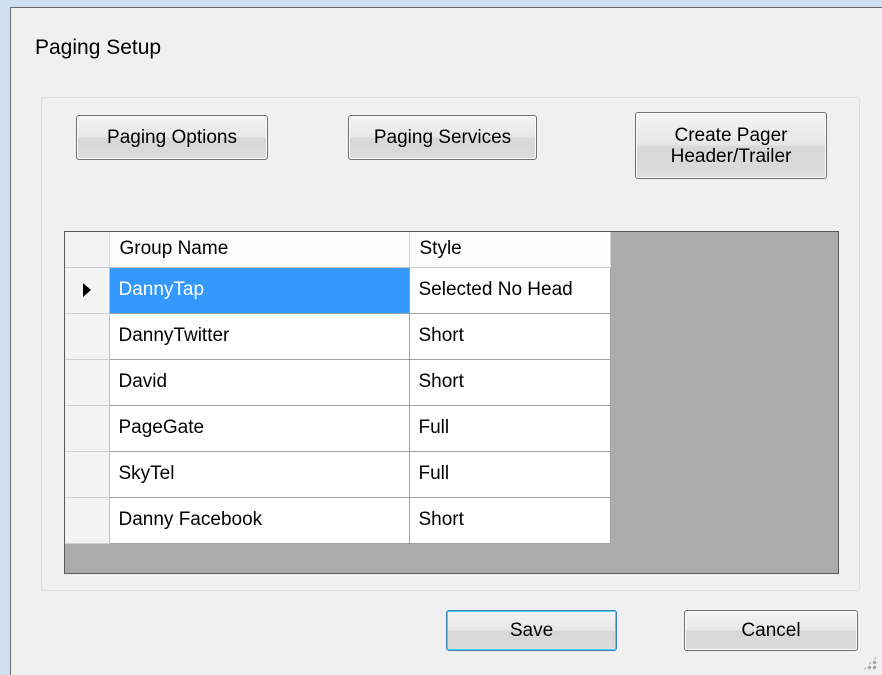 The image size is (882, 675). What do you see at coordinates (259, 250) in the screenshot?
I see `column-header-group-name: Group Name` at bounding box center [259, 250].